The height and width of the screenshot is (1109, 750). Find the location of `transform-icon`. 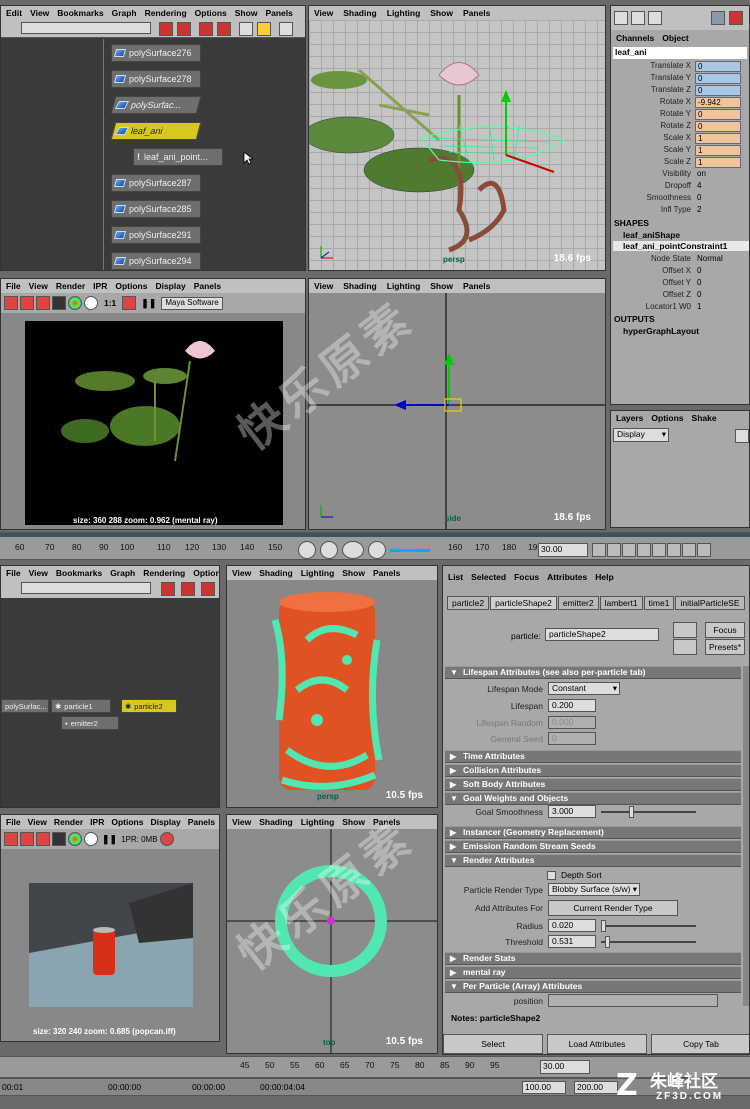

transform-icon is located at coordinates (718, 18).